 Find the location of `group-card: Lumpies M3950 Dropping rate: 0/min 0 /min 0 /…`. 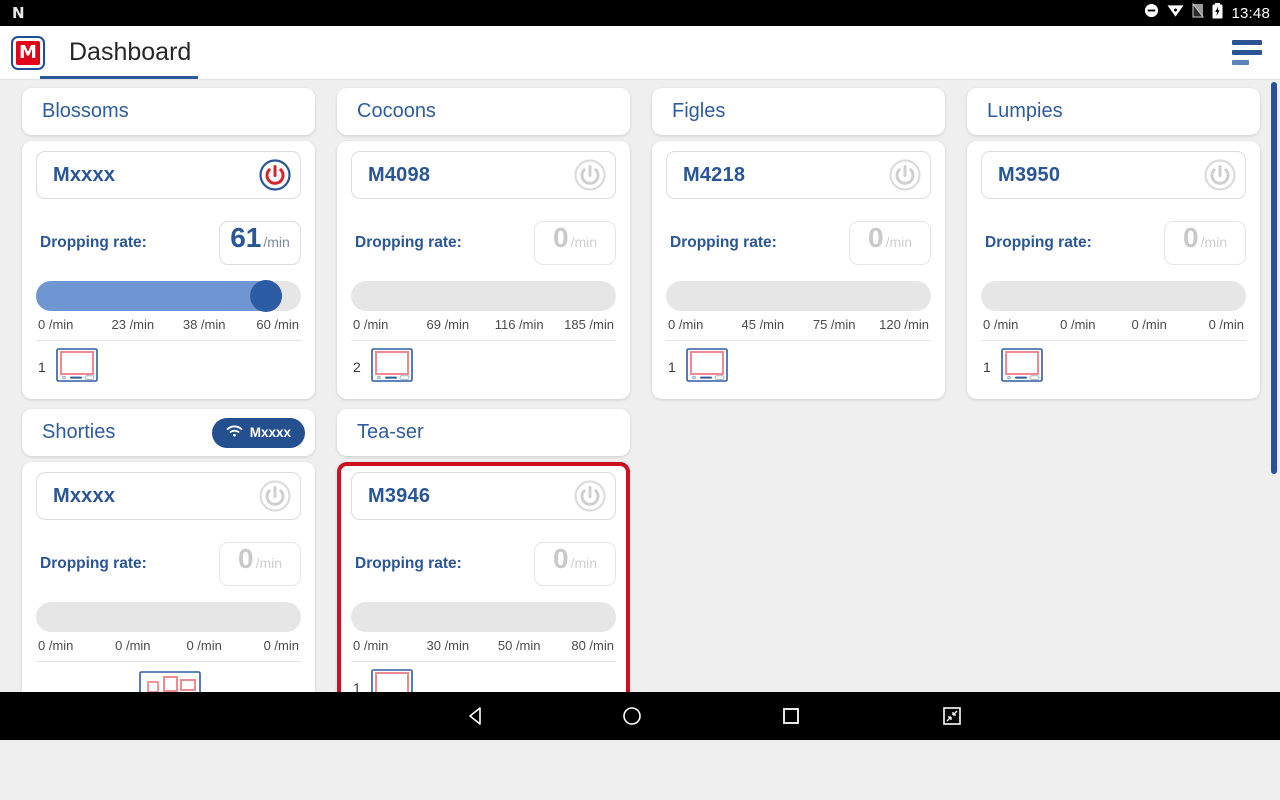

group-card: Lumpies M3950 Dropping rate: 0/min 0 /min 0 /… is located at coordinates (1113, 243).